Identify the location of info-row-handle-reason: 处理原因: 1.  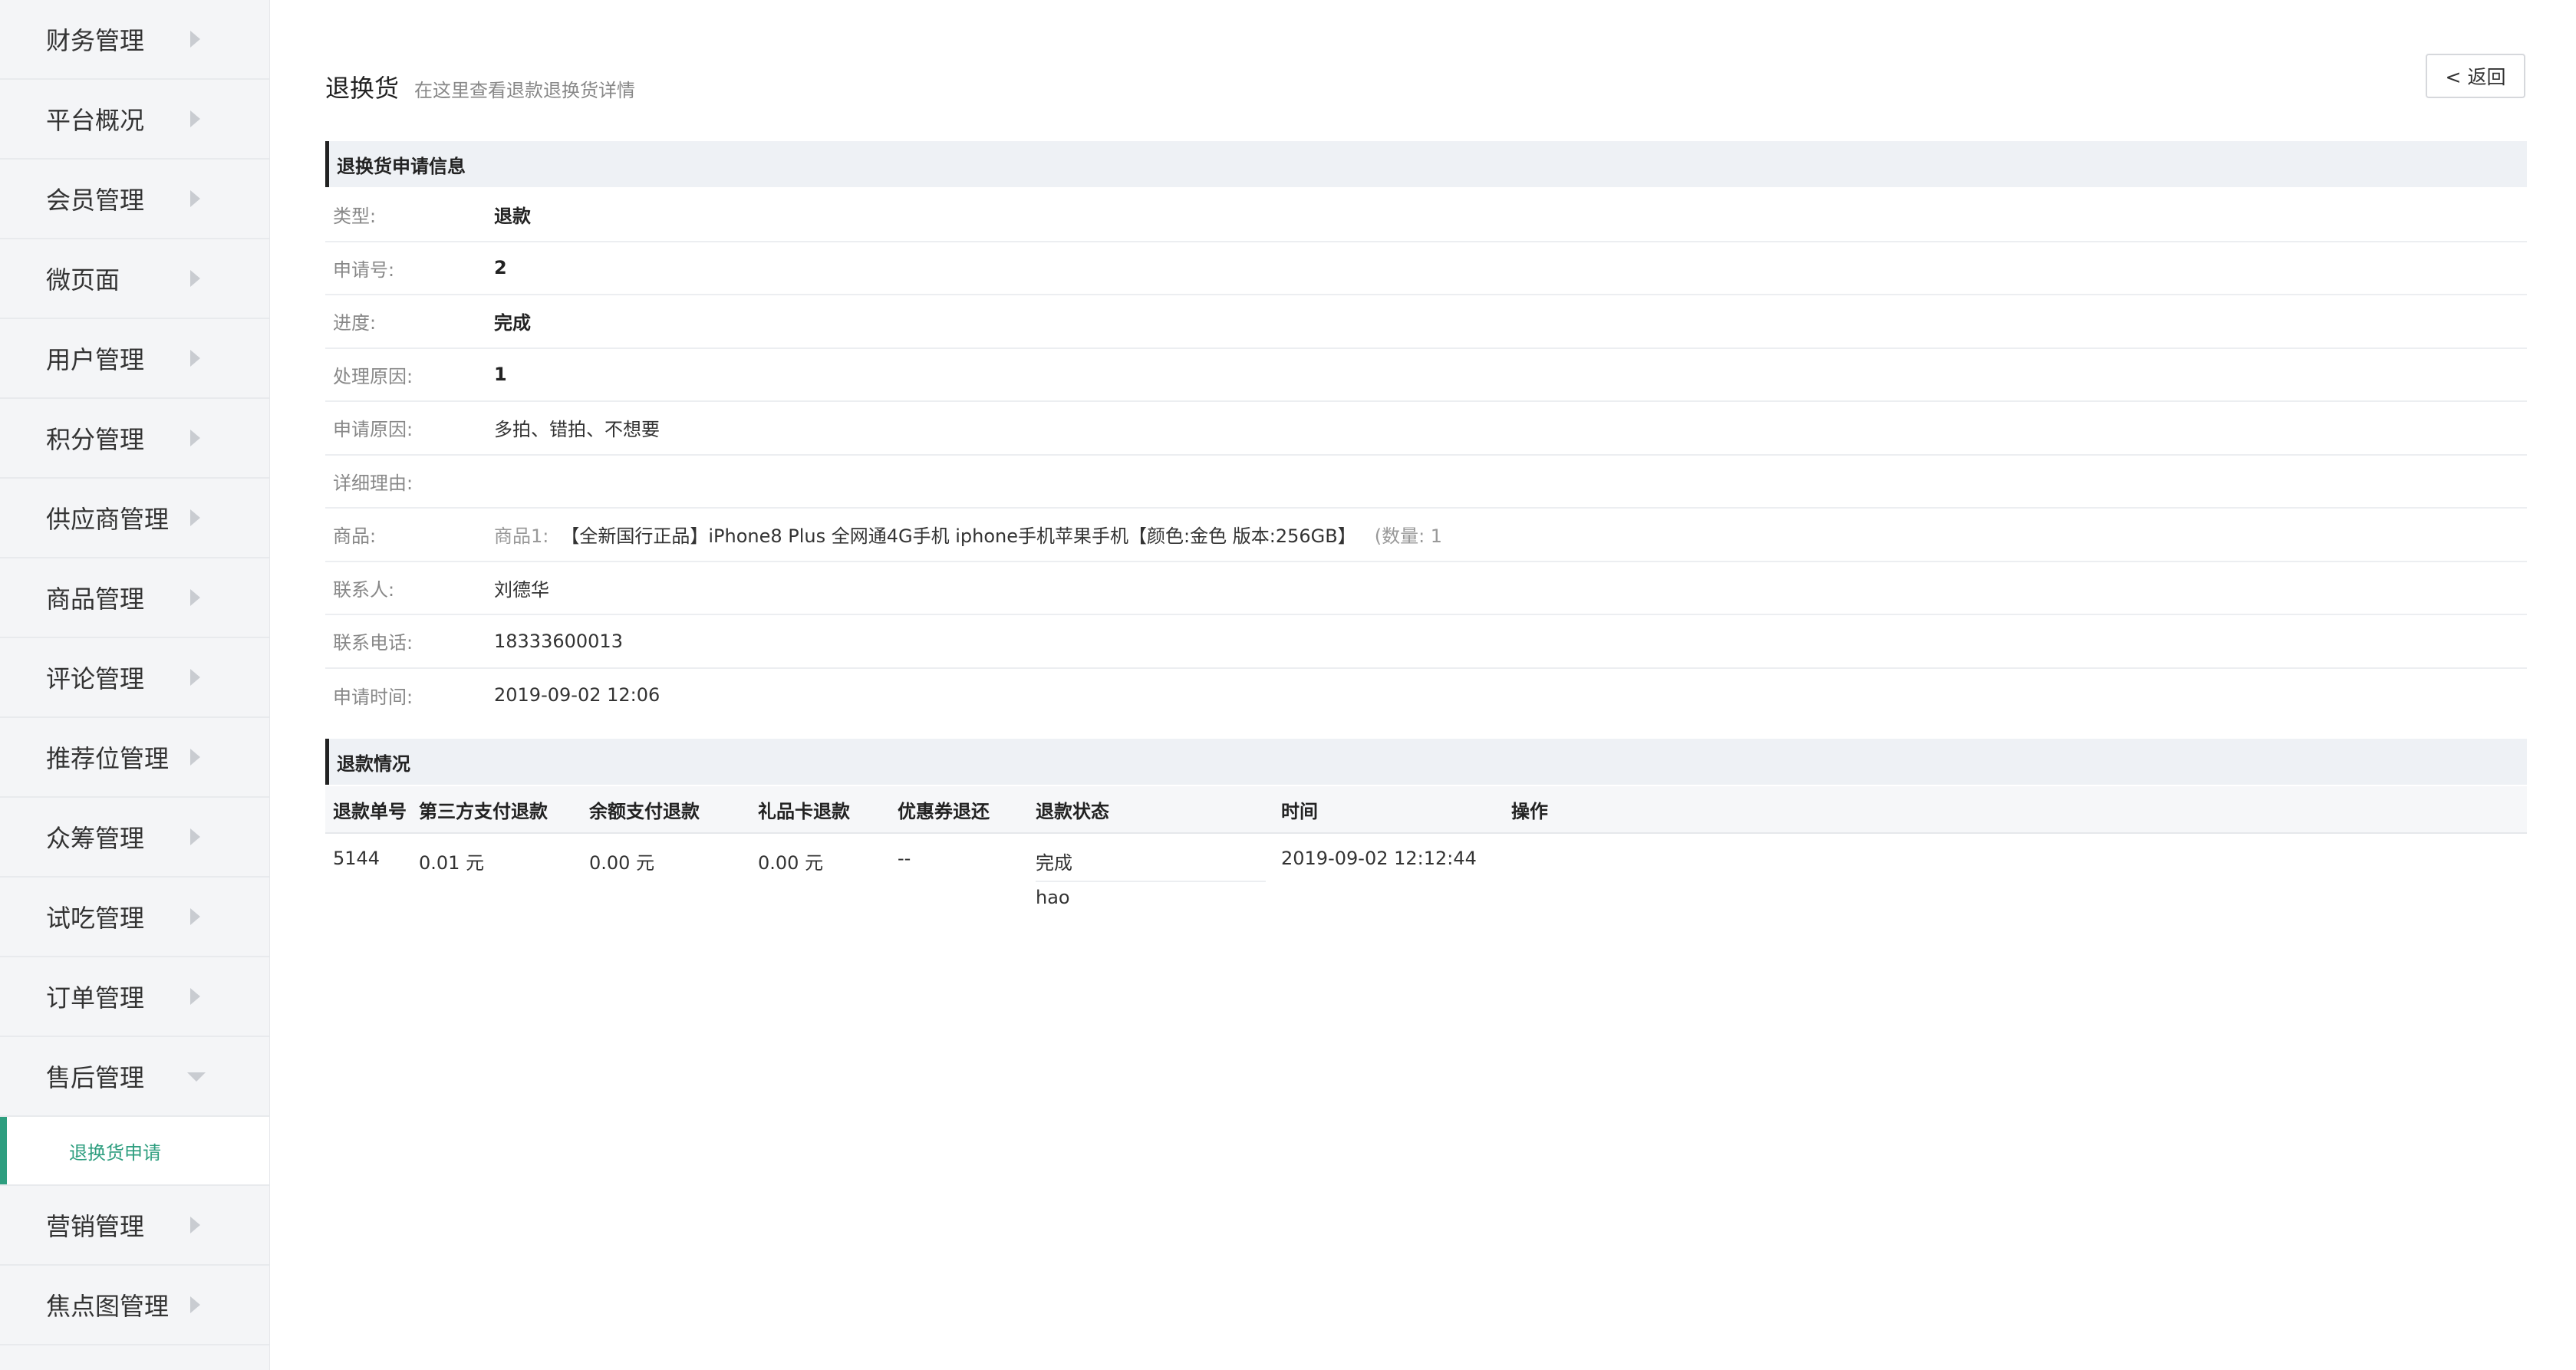
(1426, 375).